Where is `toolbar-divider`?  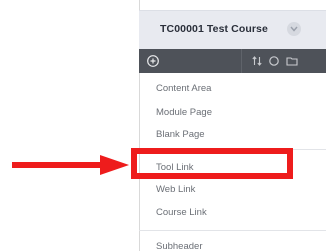 toolbar-divider is located at coordinates (241, 61).